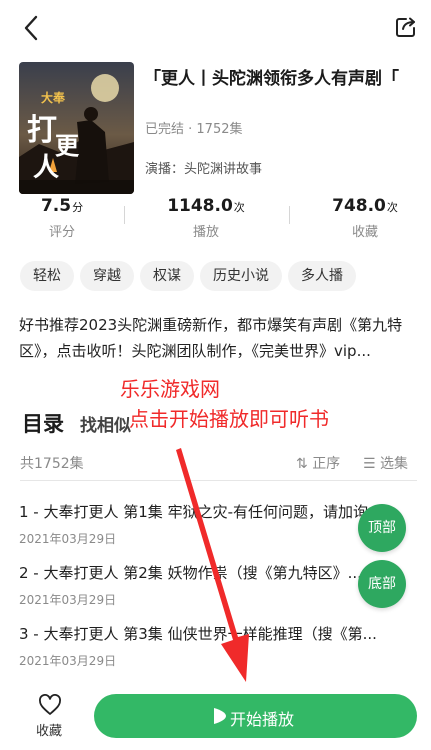 This screenshot has height=750, width=431. Describe the element at coordinates (53, 97) in the screenshot. I see `svg-text: 大奉` at that location.